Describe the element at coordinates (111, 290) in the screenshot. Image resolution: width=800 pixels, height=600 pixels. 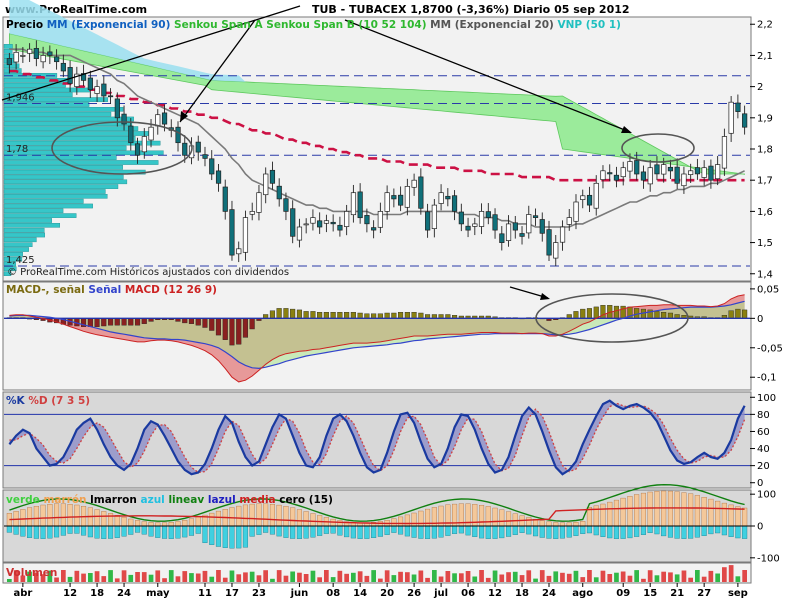
I see `macd-legend: MACD-, señal Señal MACD (12 26 9)` at that location.